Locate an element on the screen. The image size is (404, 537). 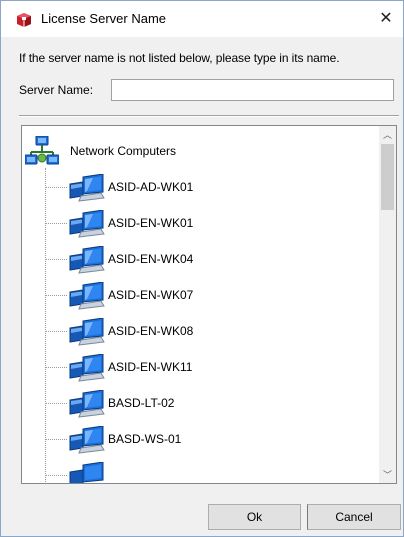
tree-item-computer: ASID-EN-WK08 is located at coordinates (205, 331).